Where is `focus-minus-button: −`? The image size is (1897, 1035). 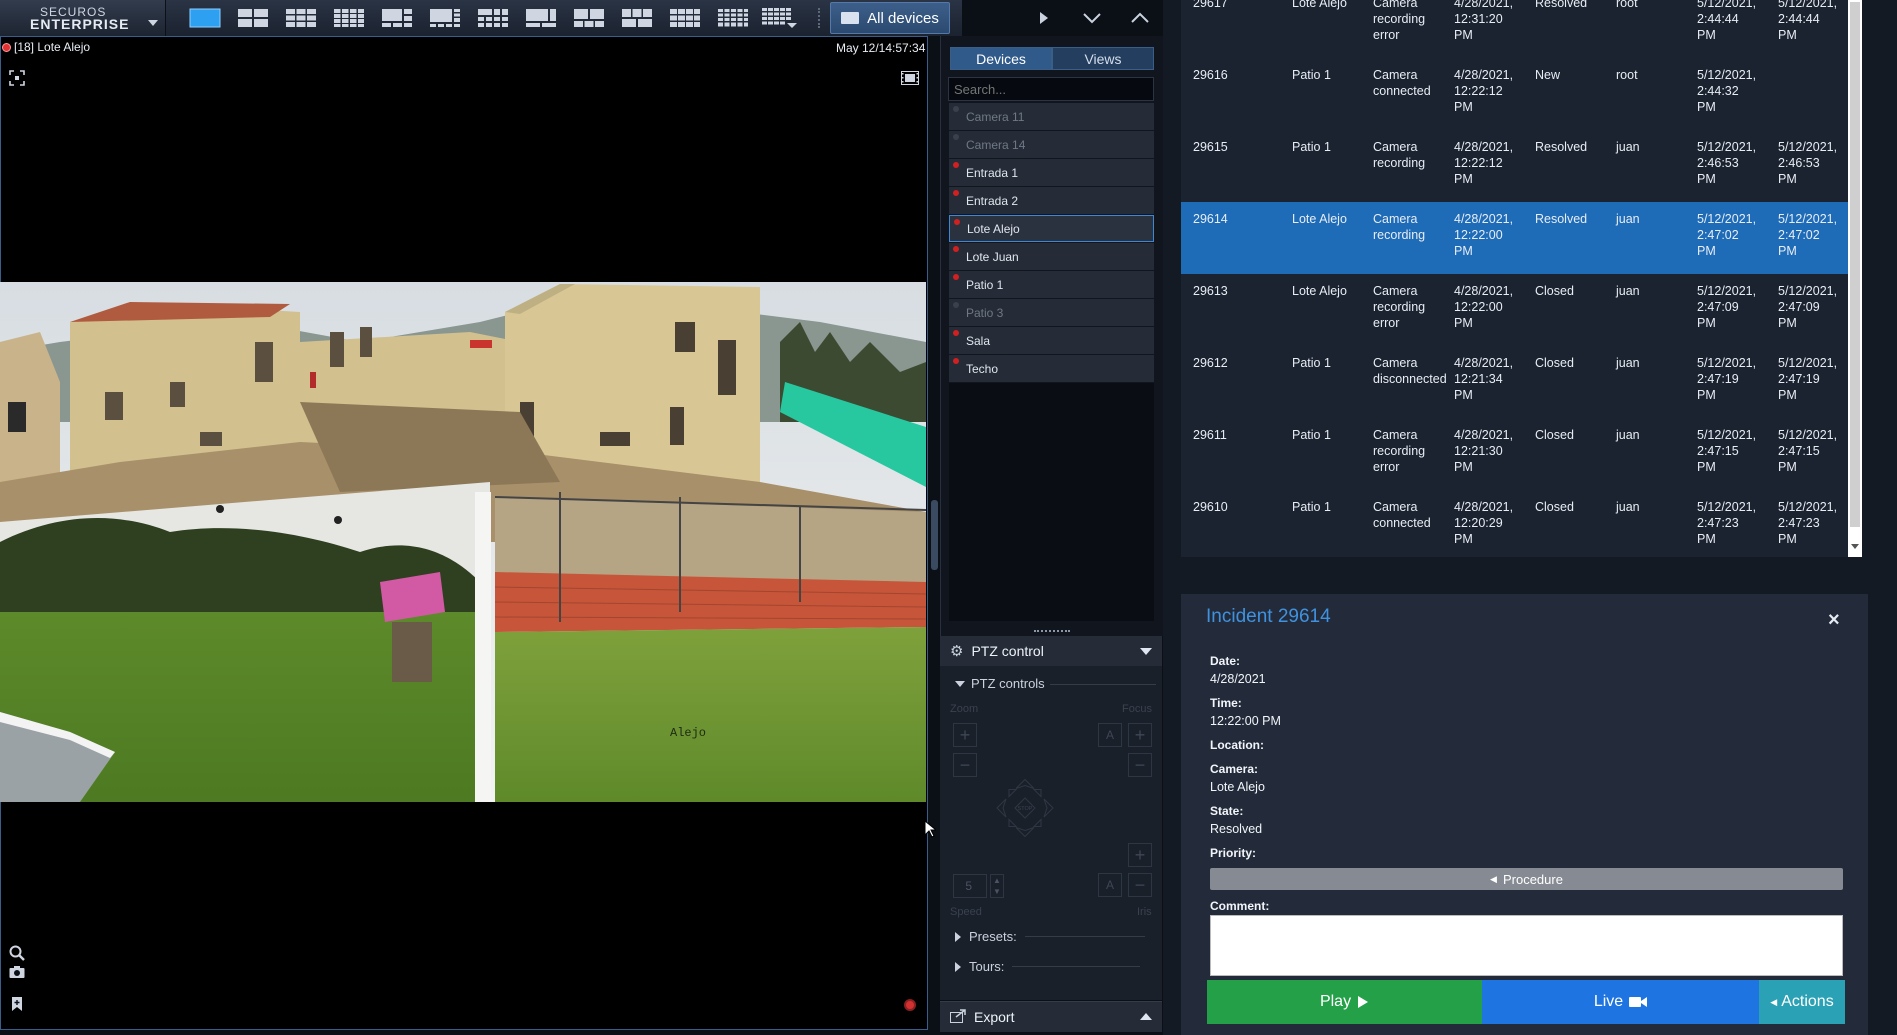 focus-minus-button: − is located at coordinates (1140, 765).